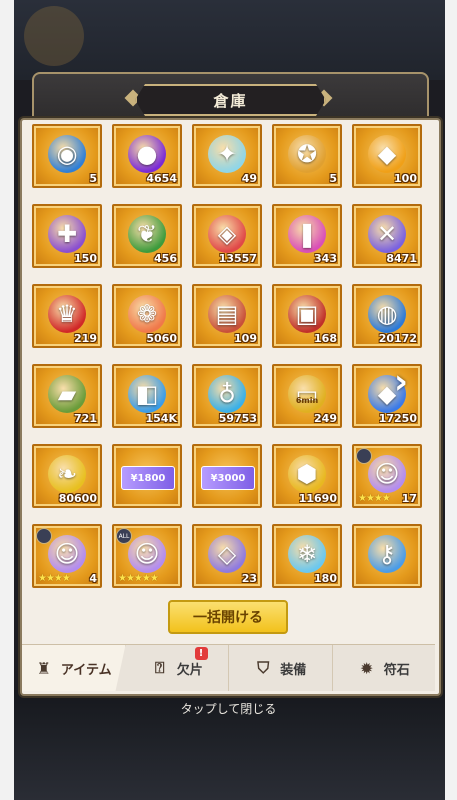 The height and width of the screenshot is (800, 457). I want to click on next-page-arrow: ›, so click(403, 382).